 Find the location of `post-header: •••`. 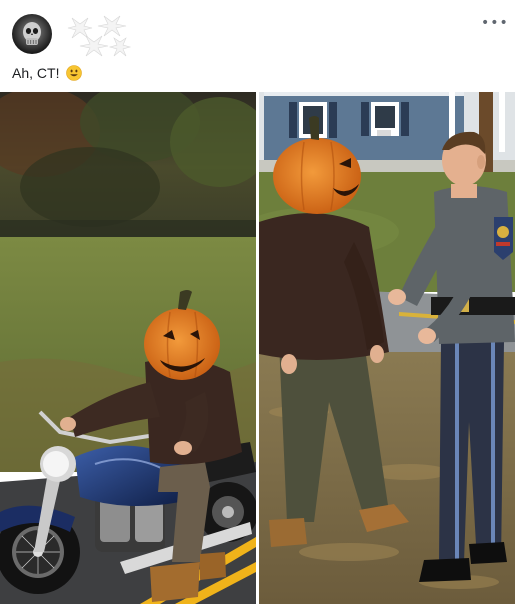

post-header: ••• is located at coordinates (260, 36).